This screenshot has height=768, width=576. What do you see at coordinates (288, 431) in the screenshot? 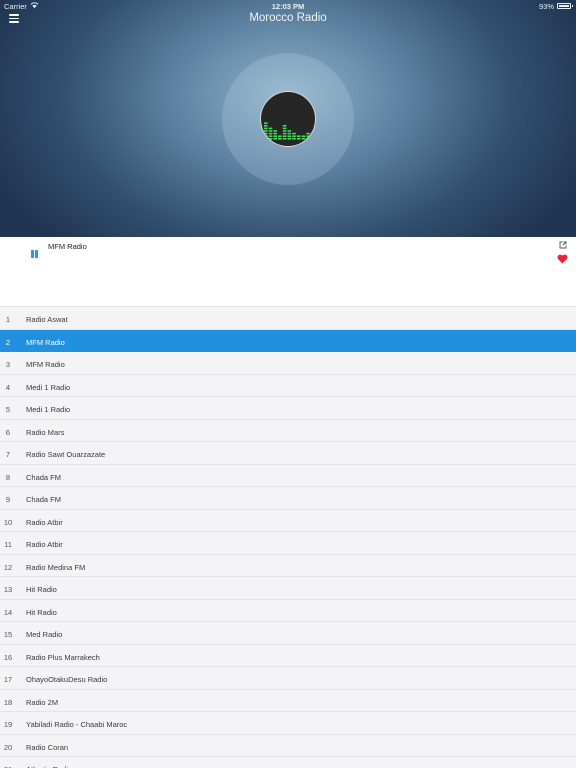
I see `list-item: 6 Radio Mars` at bounding box center [288, 431].